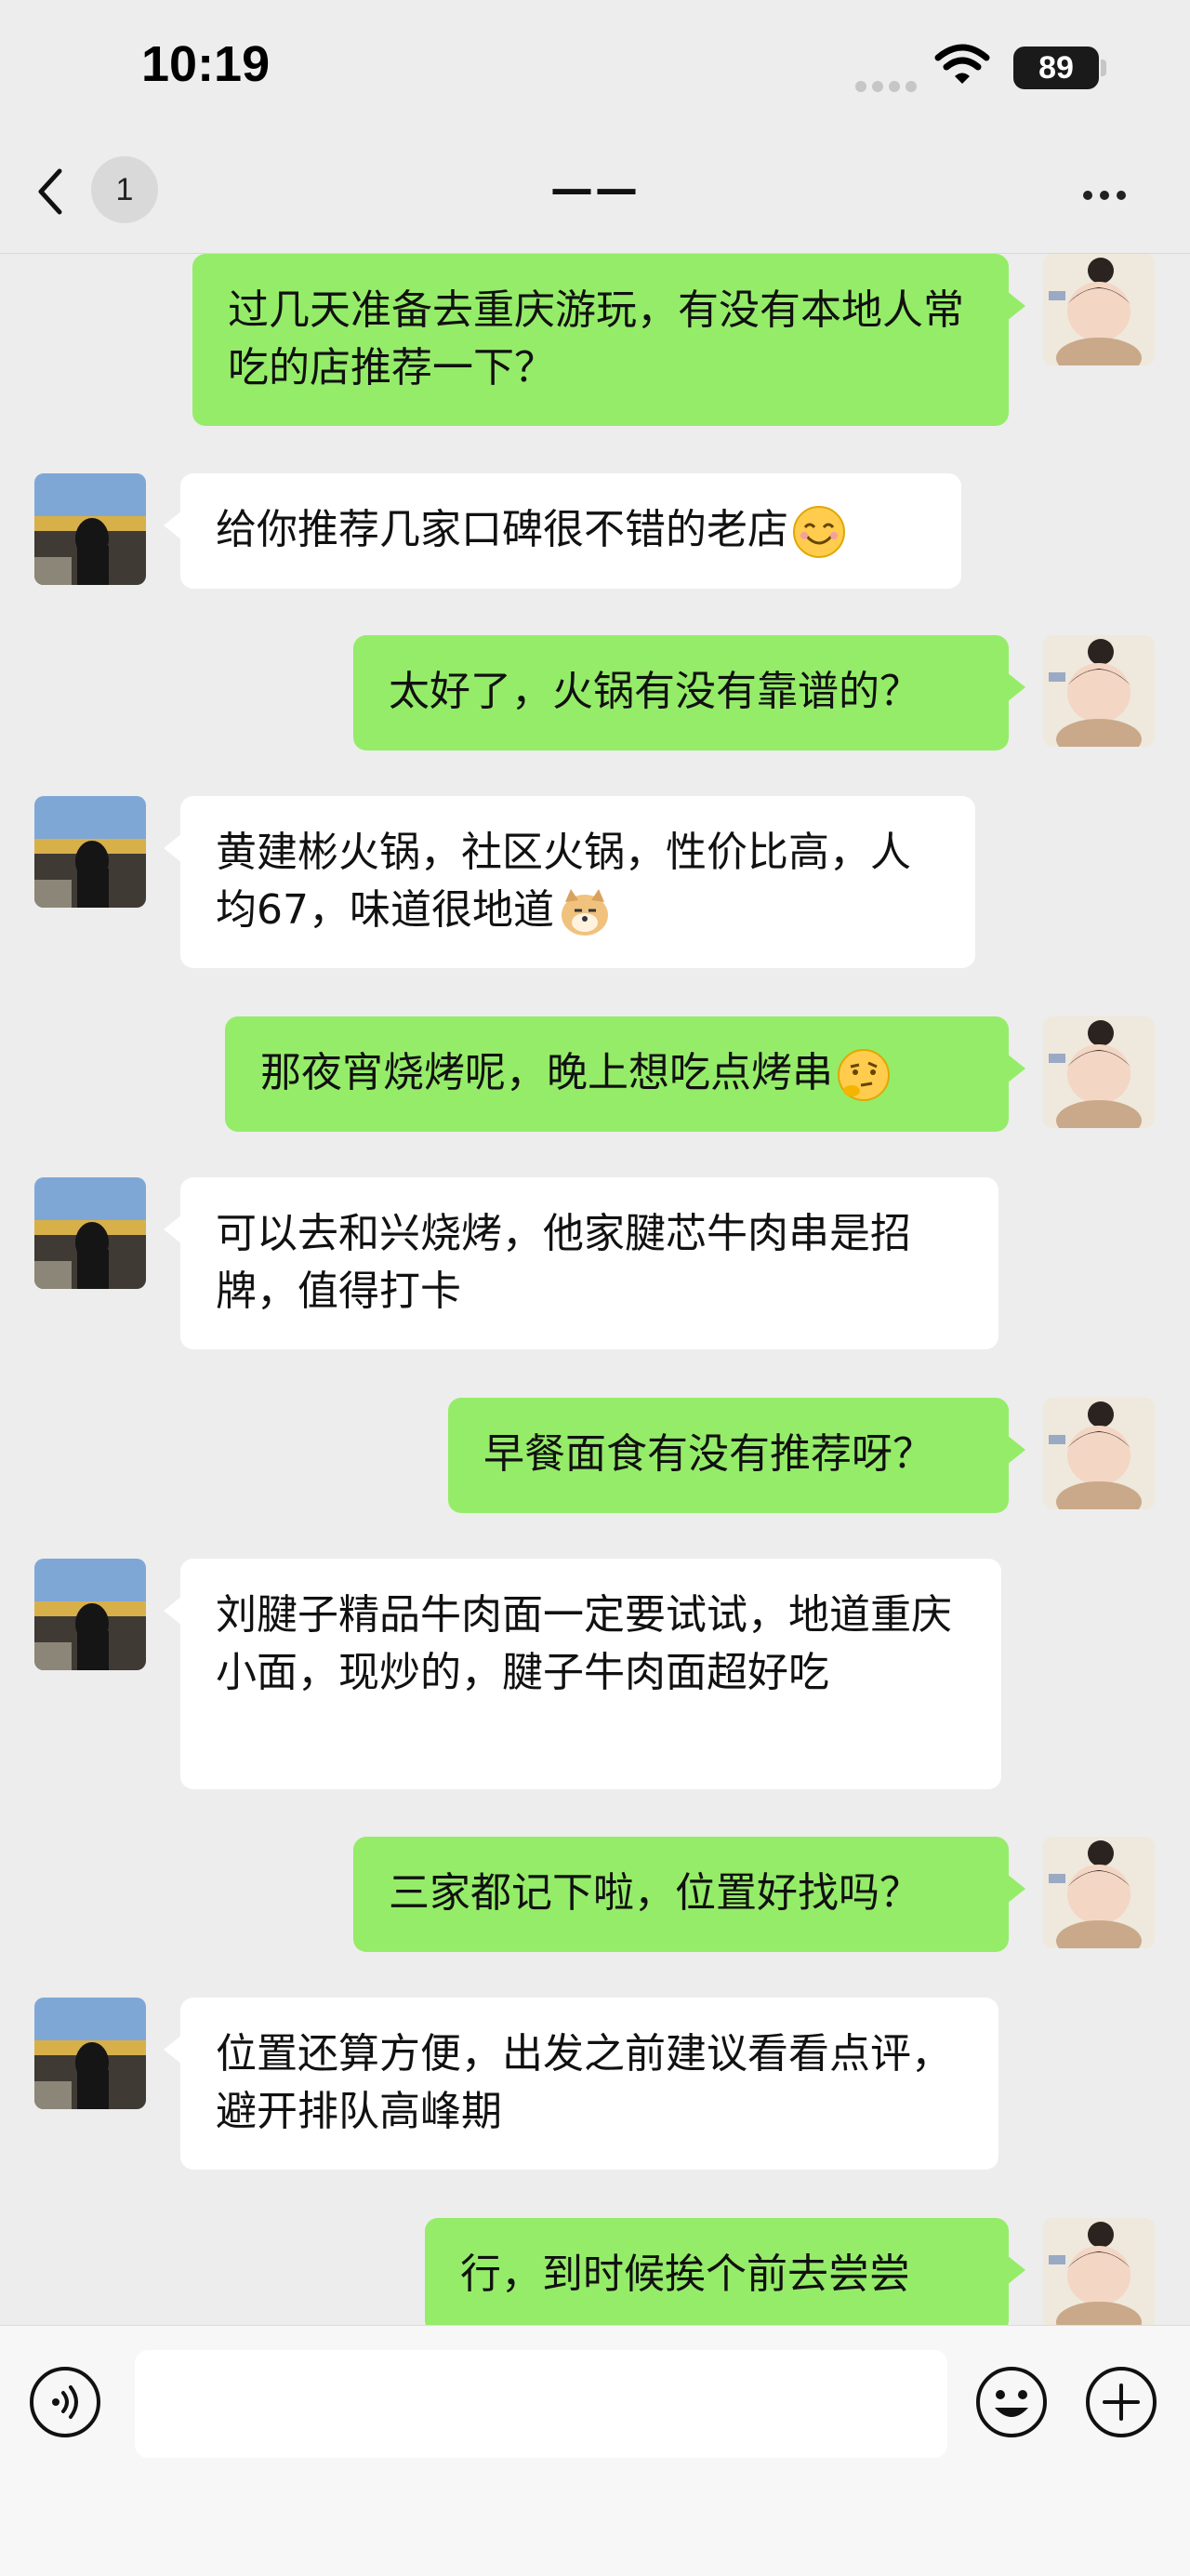  I want to click on battery-level: 89, so click(1056, 67).